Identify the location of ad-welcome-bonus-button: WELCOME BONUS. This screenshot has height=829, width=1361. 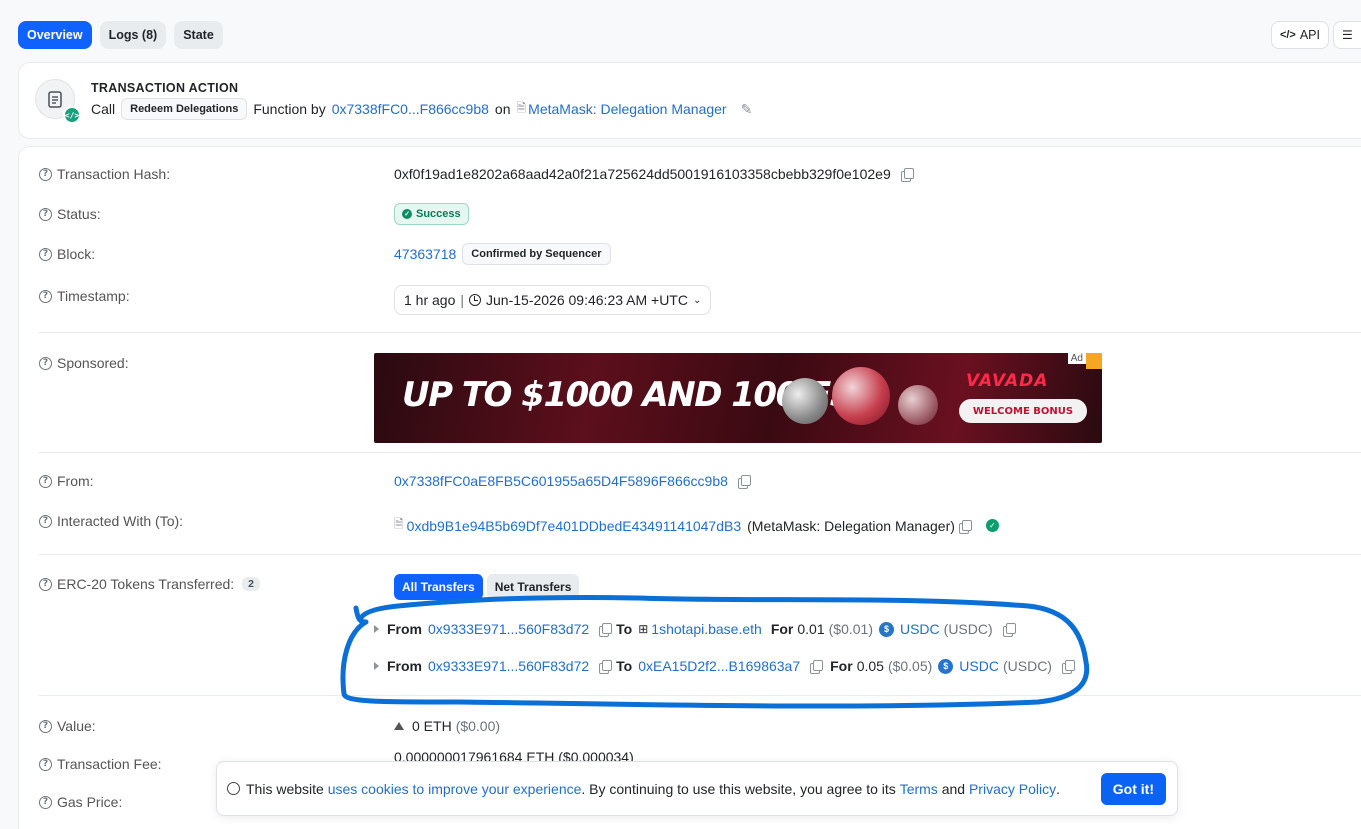
(1023, 411).